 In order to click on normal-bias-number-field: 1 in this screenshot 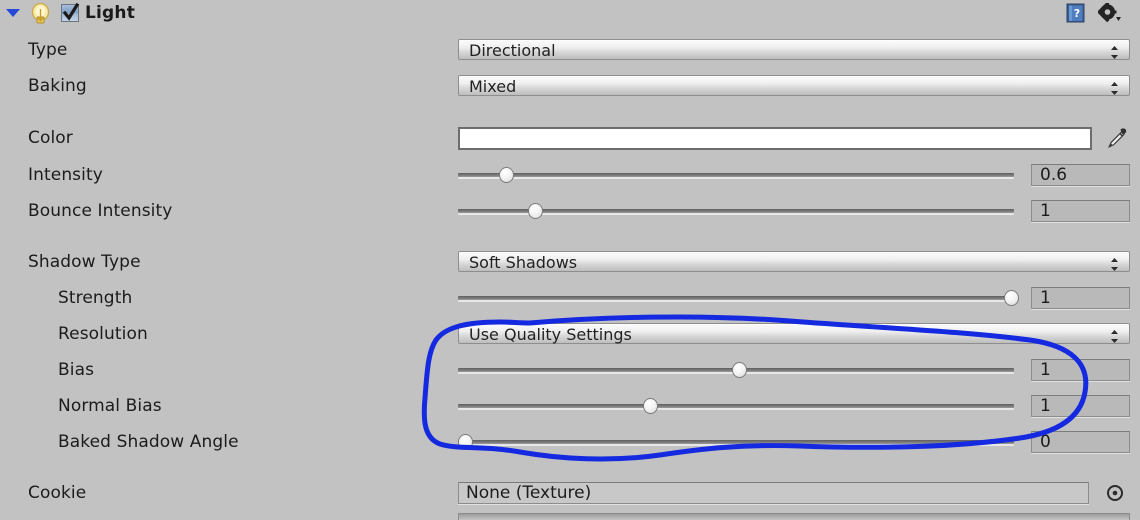, I will do `click(1080, 406)`.